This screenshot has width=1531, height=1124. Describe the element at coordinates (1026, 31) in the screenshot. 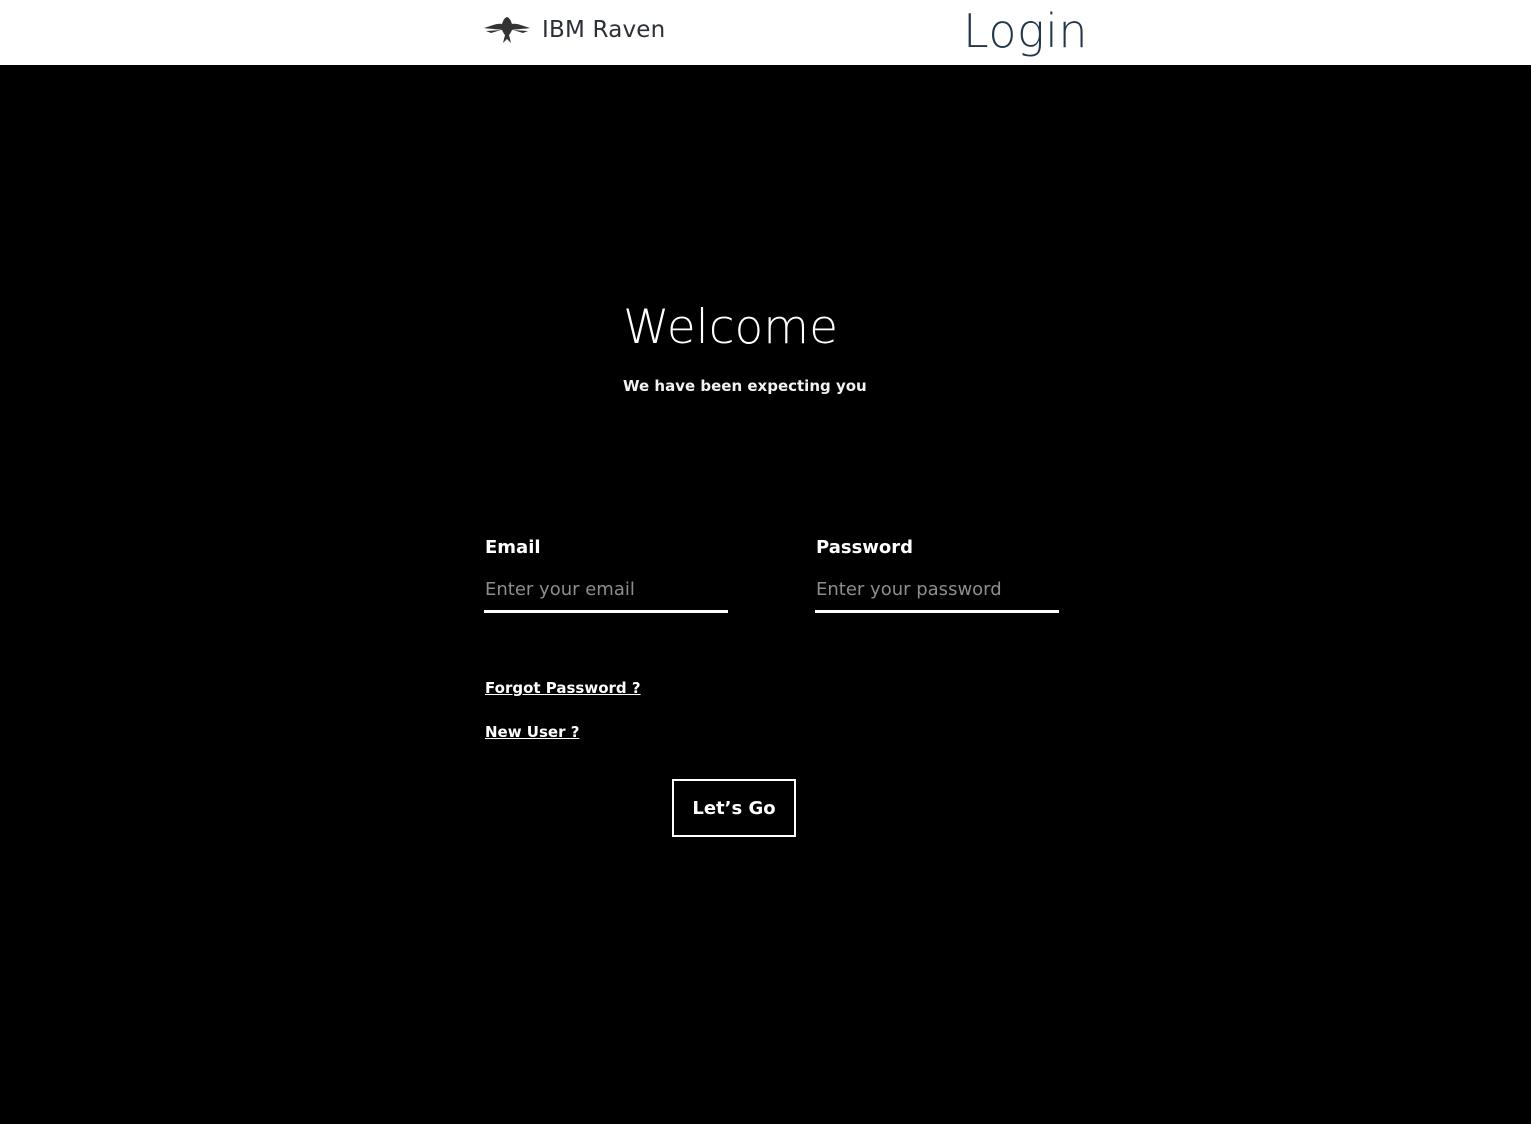

I see `page-title: Login` at that location.